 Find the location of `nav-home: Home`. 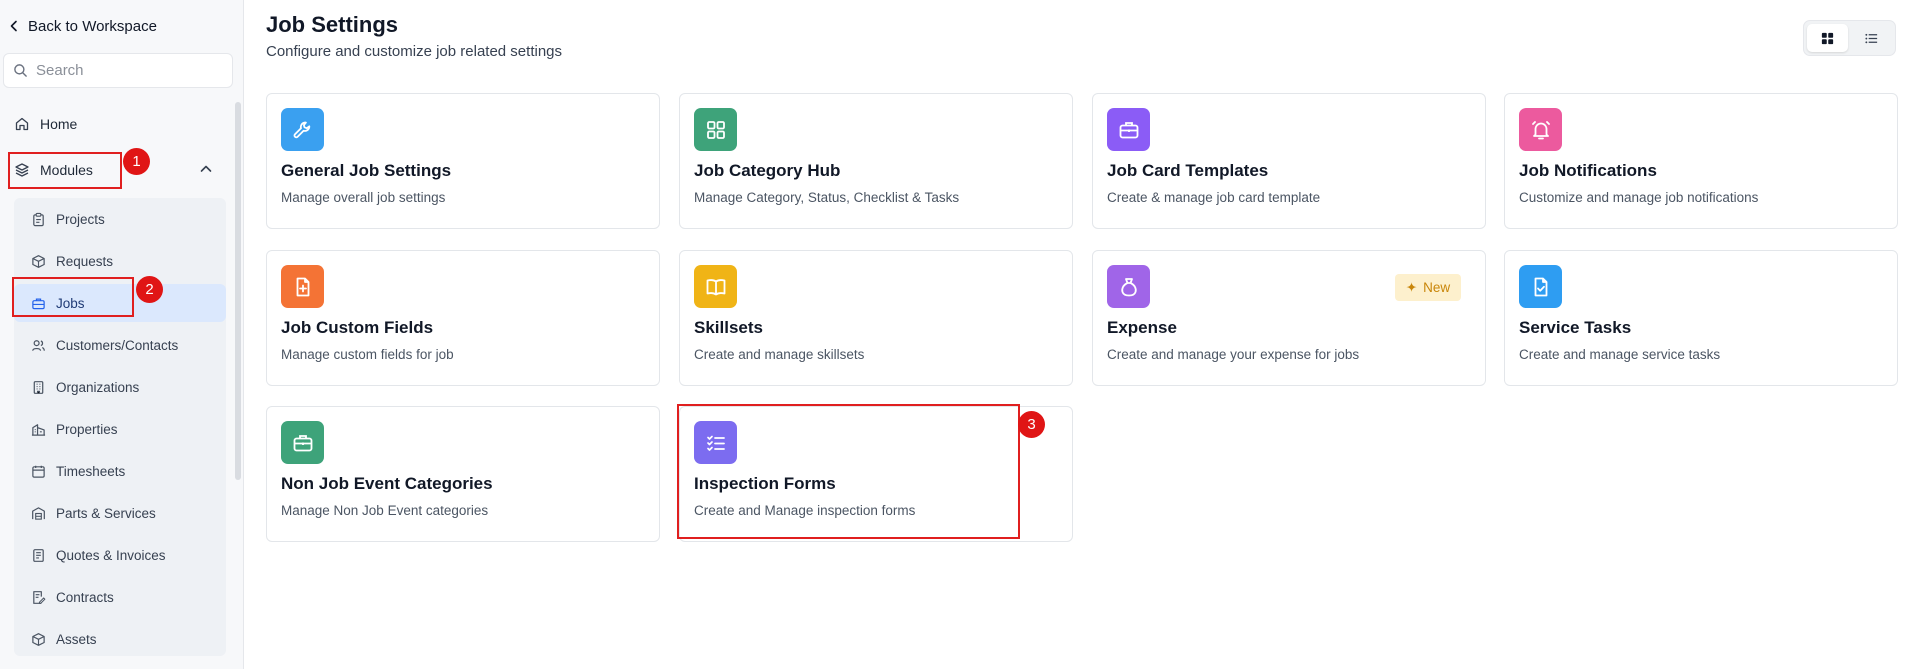

nav-home: Home is located at coordinates (45, 124).